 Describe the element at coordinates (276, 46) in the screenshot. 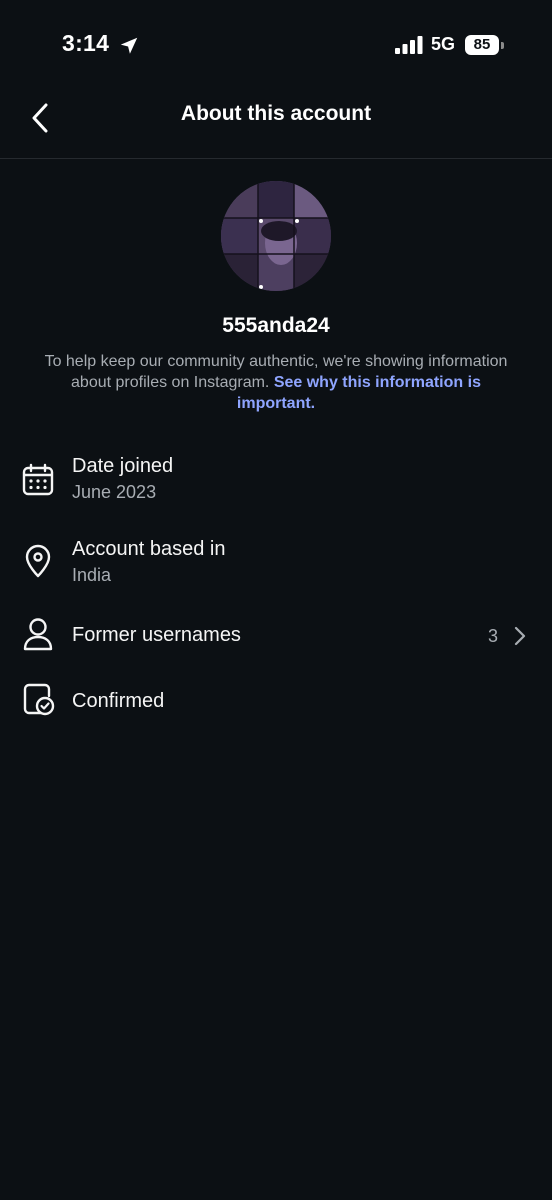

I see `status-bar: 3:14 5G 85` at that location.